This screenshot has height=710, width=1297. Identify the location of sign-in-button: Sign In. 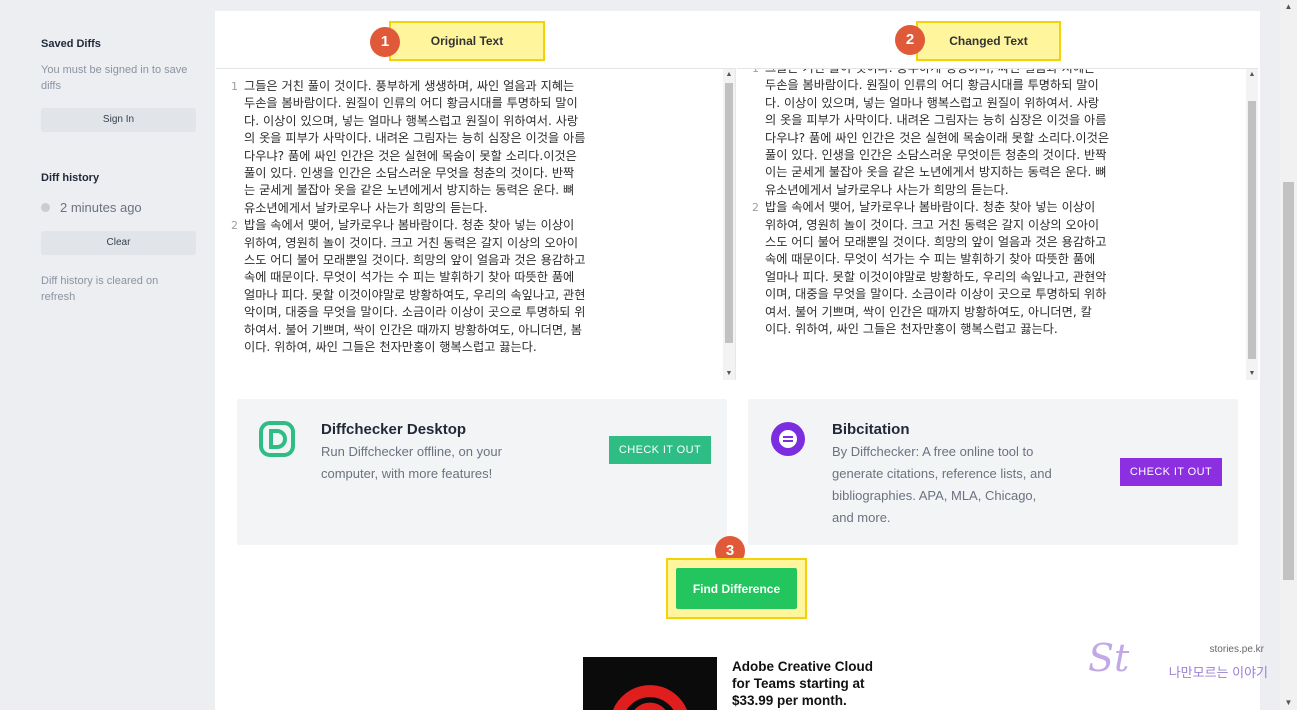
(118, 120).